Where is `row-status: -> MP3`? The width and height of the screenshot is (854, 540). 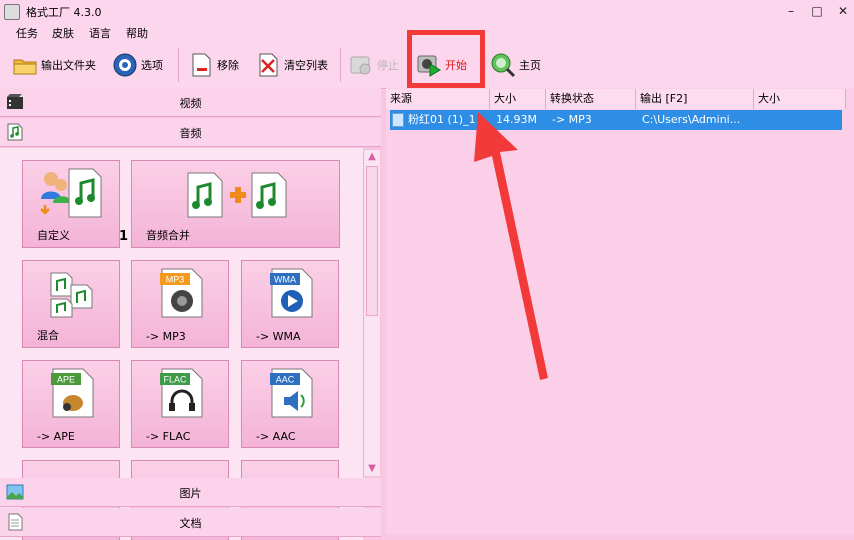
row-status: -> MP3 is located at coordinates (572, 119).